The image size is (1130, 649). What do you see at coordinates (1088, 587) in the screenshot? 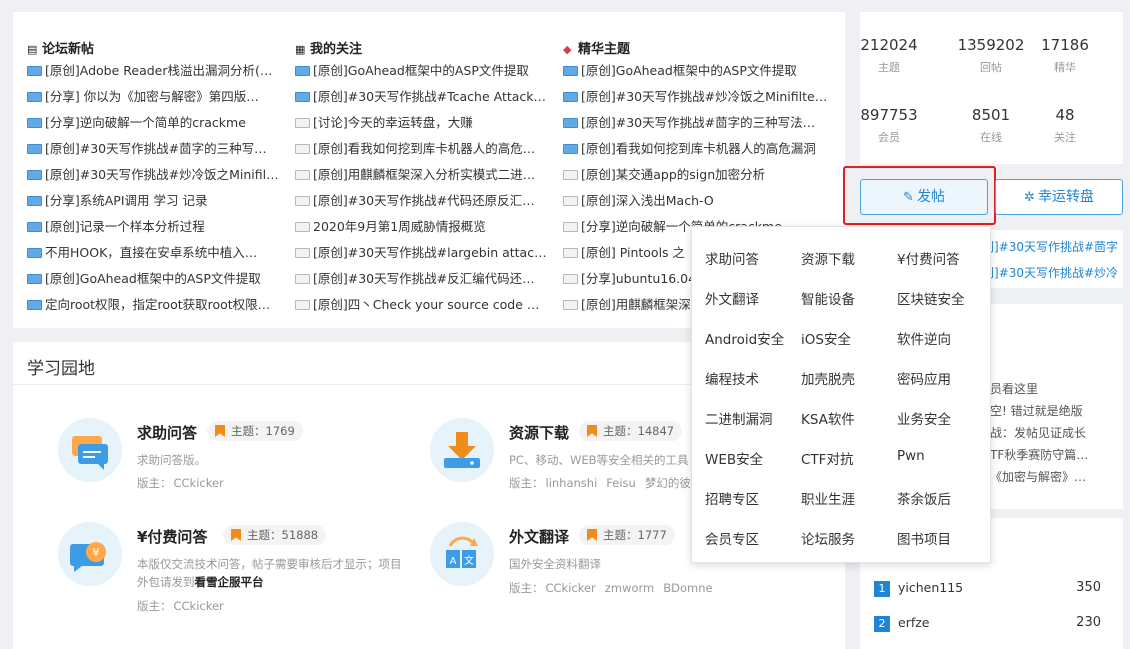
I see `rank-score: 350` at bounding box center [1088, 587].